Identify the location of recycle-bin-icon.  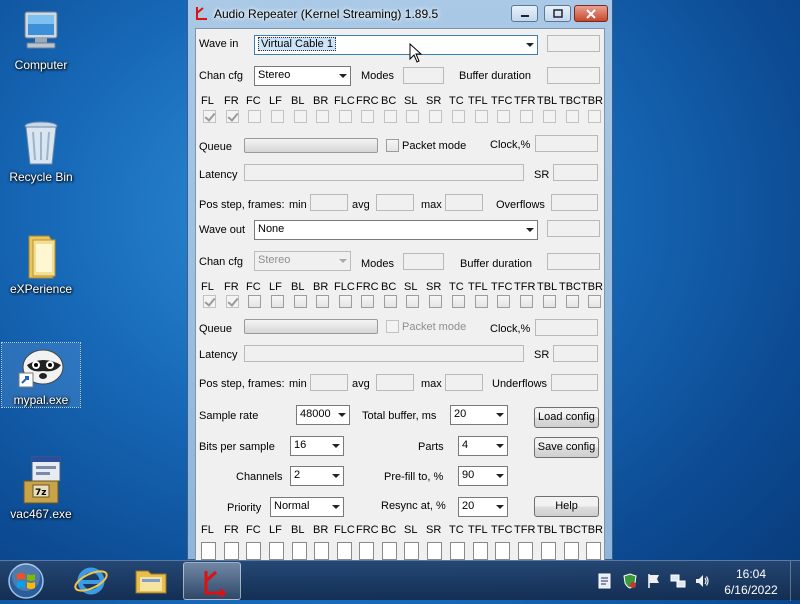
(41, 143).